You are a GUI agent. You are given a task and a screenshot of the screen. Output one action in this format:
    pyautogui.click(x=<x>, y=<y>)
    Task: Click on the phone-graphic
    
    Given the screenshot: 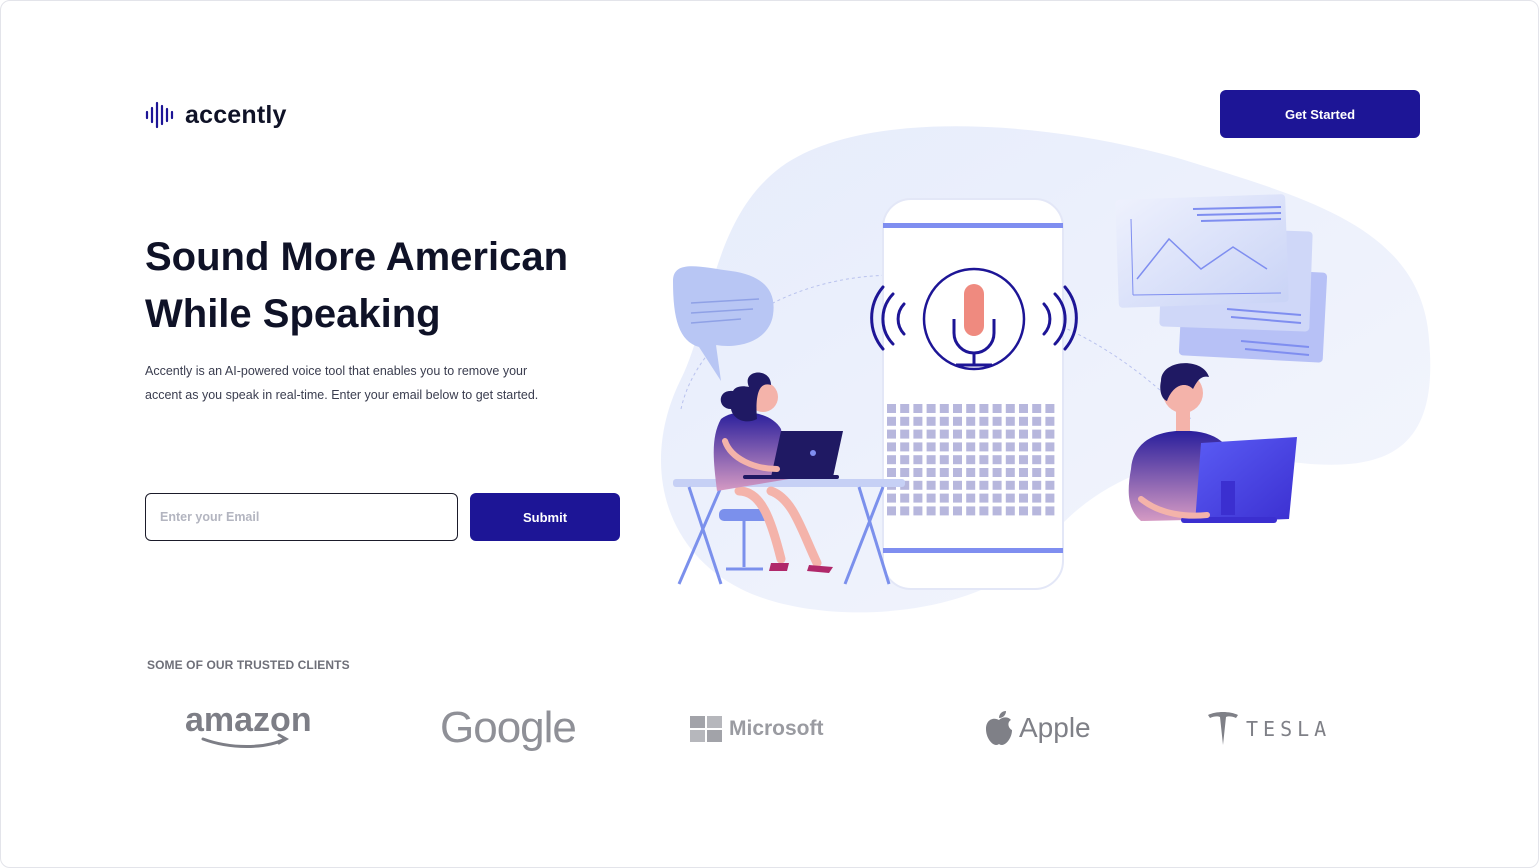 What is the action you would take?
    pyautogui.click(x=974, y=394)
    